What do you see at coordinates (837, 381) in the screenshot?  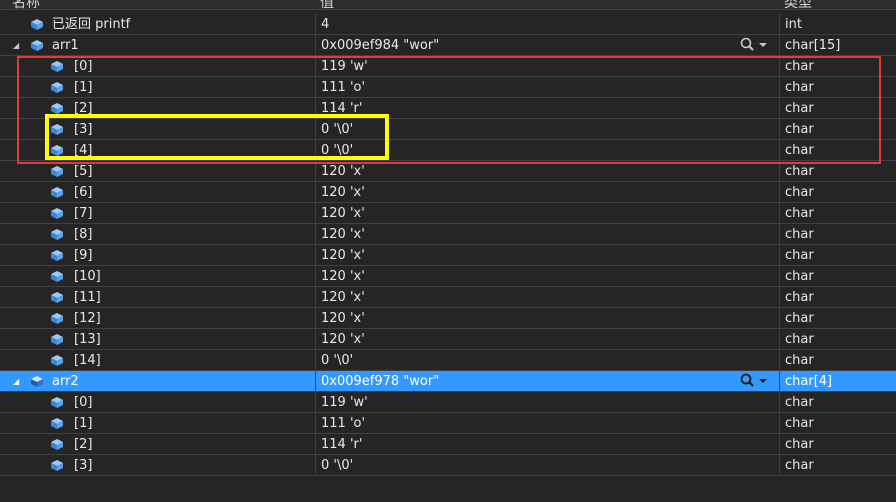 I see `type-cell: char[4]` at bounding box center [837, 381].